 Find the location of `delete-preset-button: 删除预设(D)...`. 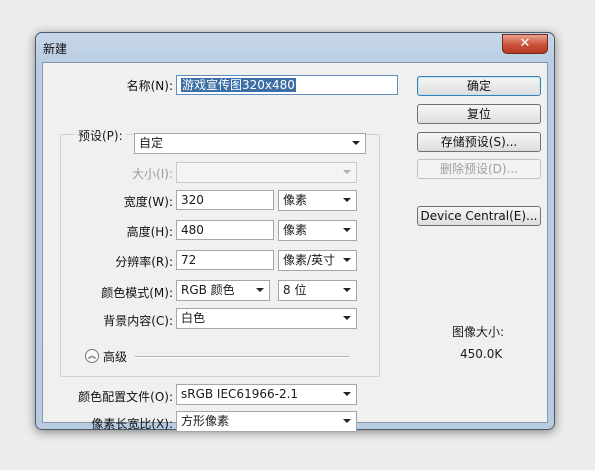

delete-preset-button: 删除预设(D)... is located at coordinates (479, 169).